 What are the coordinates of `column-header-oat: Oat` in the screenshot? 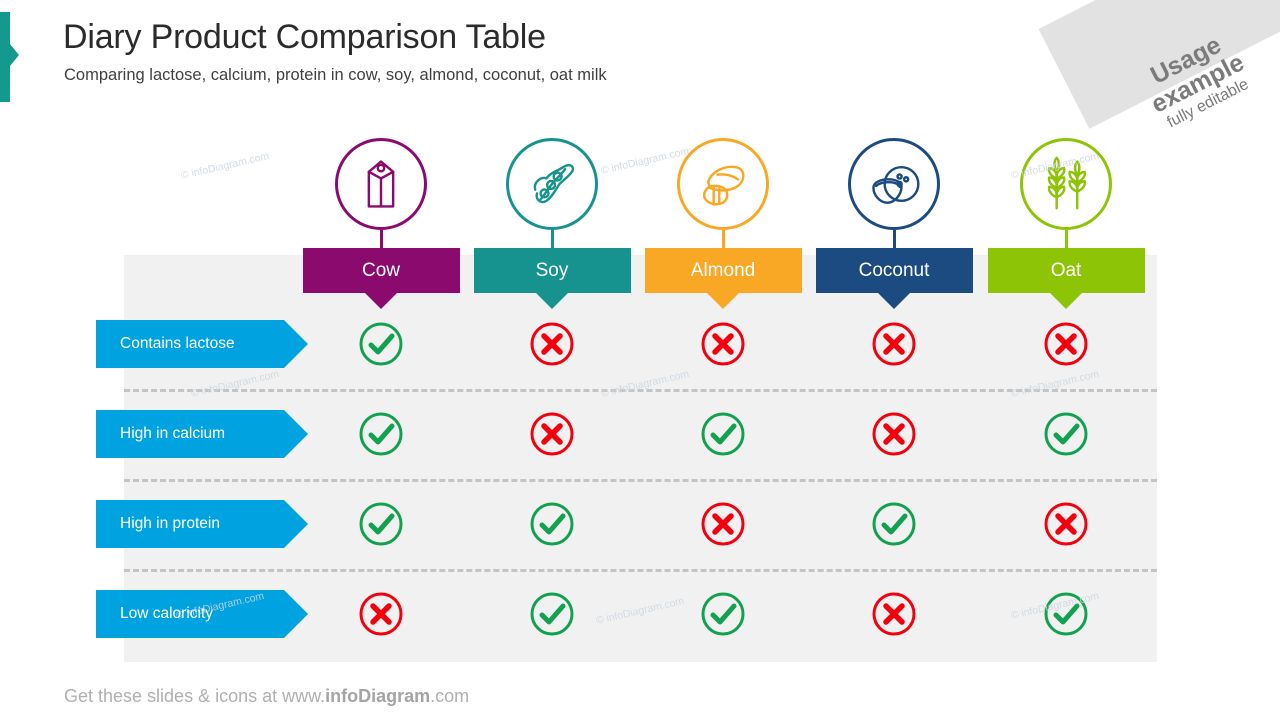 It's located at (1066, 270).